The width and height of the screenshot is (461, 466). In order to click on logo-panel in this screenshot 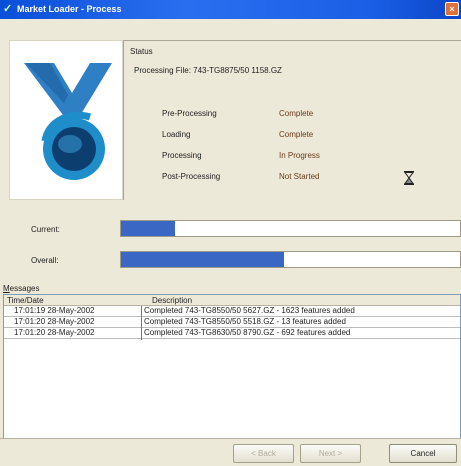, I will do `click(66, 120)`.